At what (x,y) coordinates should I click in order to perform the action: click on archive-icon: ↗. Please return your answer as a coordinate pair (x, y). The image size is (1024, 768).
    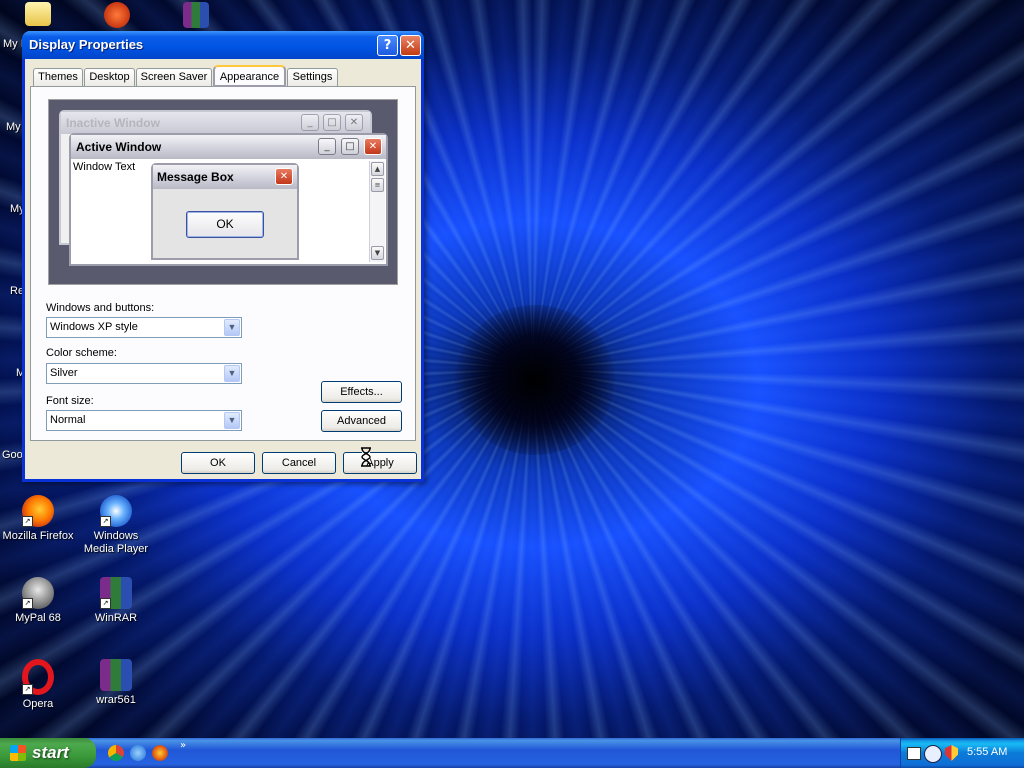
    Looking at the image, I should click on (116, 593).